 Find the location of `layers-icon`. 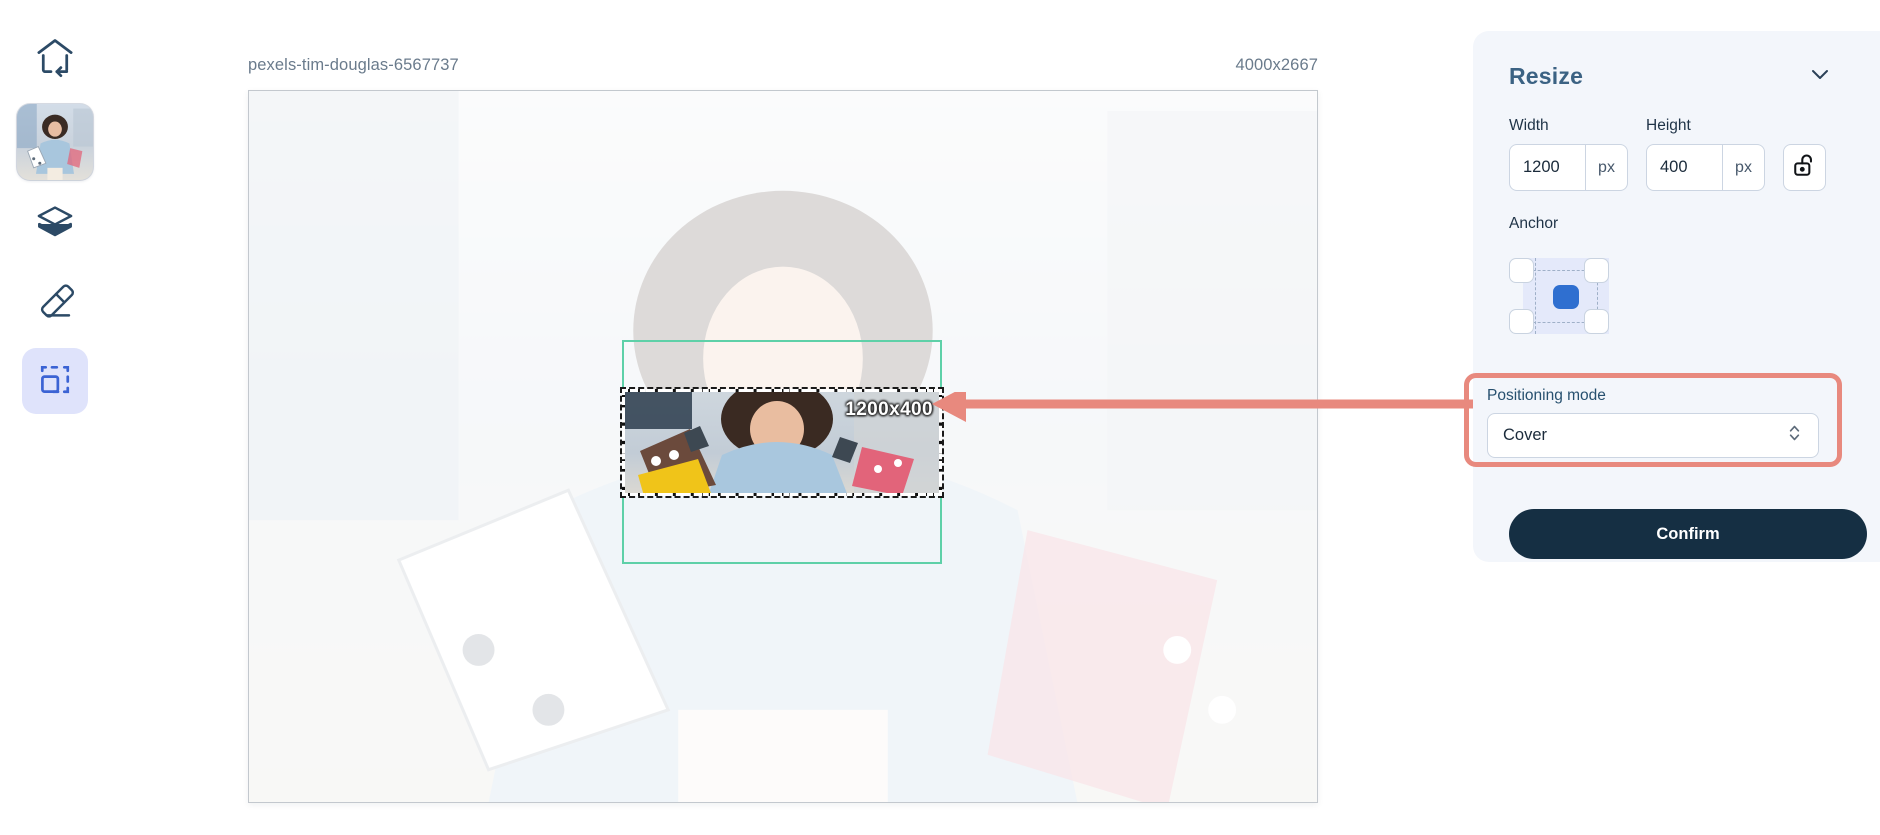

layers-icon is located at coordinates (55, 225).